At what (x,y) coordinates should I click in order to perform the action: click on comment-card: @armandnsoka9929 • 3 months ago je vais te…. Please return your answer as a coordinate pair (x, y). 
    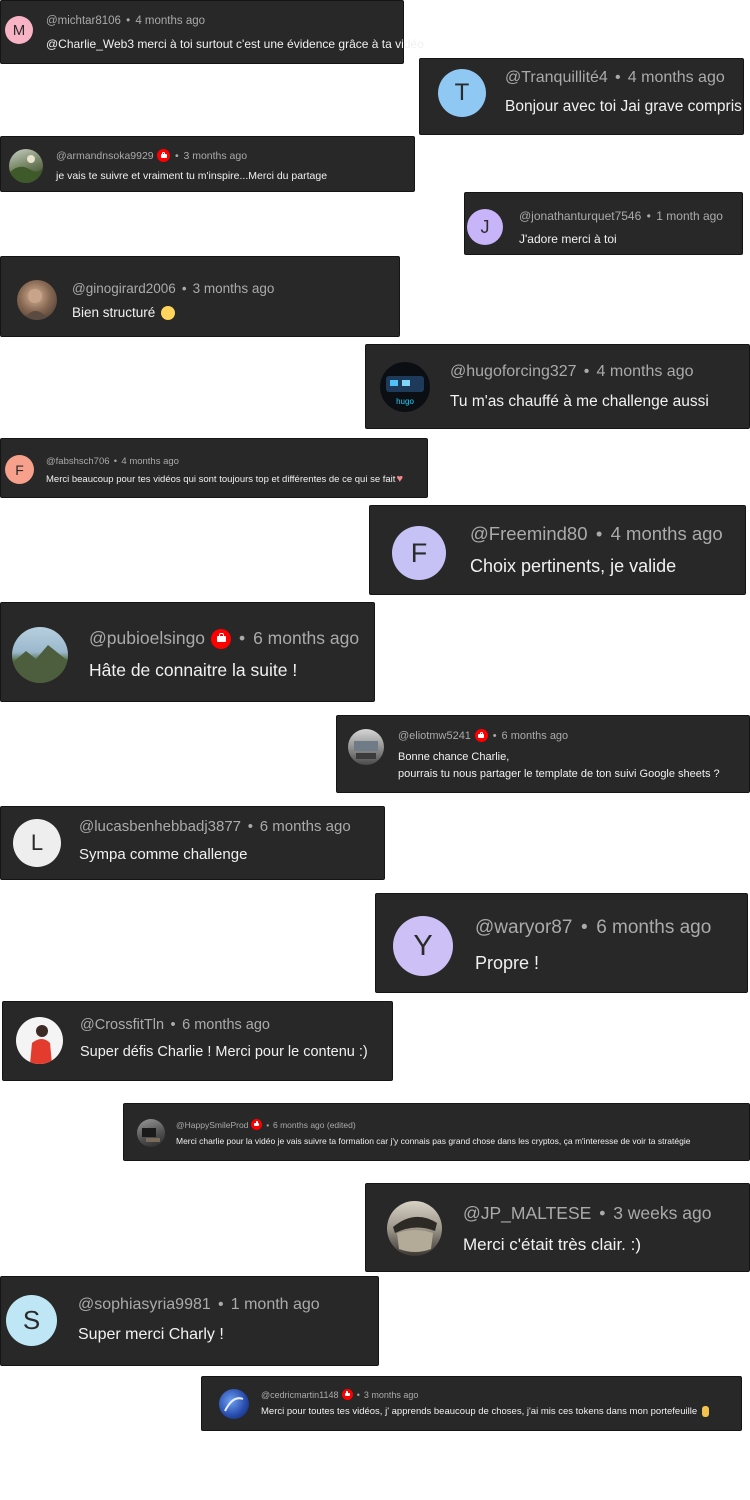
    Looking at the image, I should click on (207, 164).